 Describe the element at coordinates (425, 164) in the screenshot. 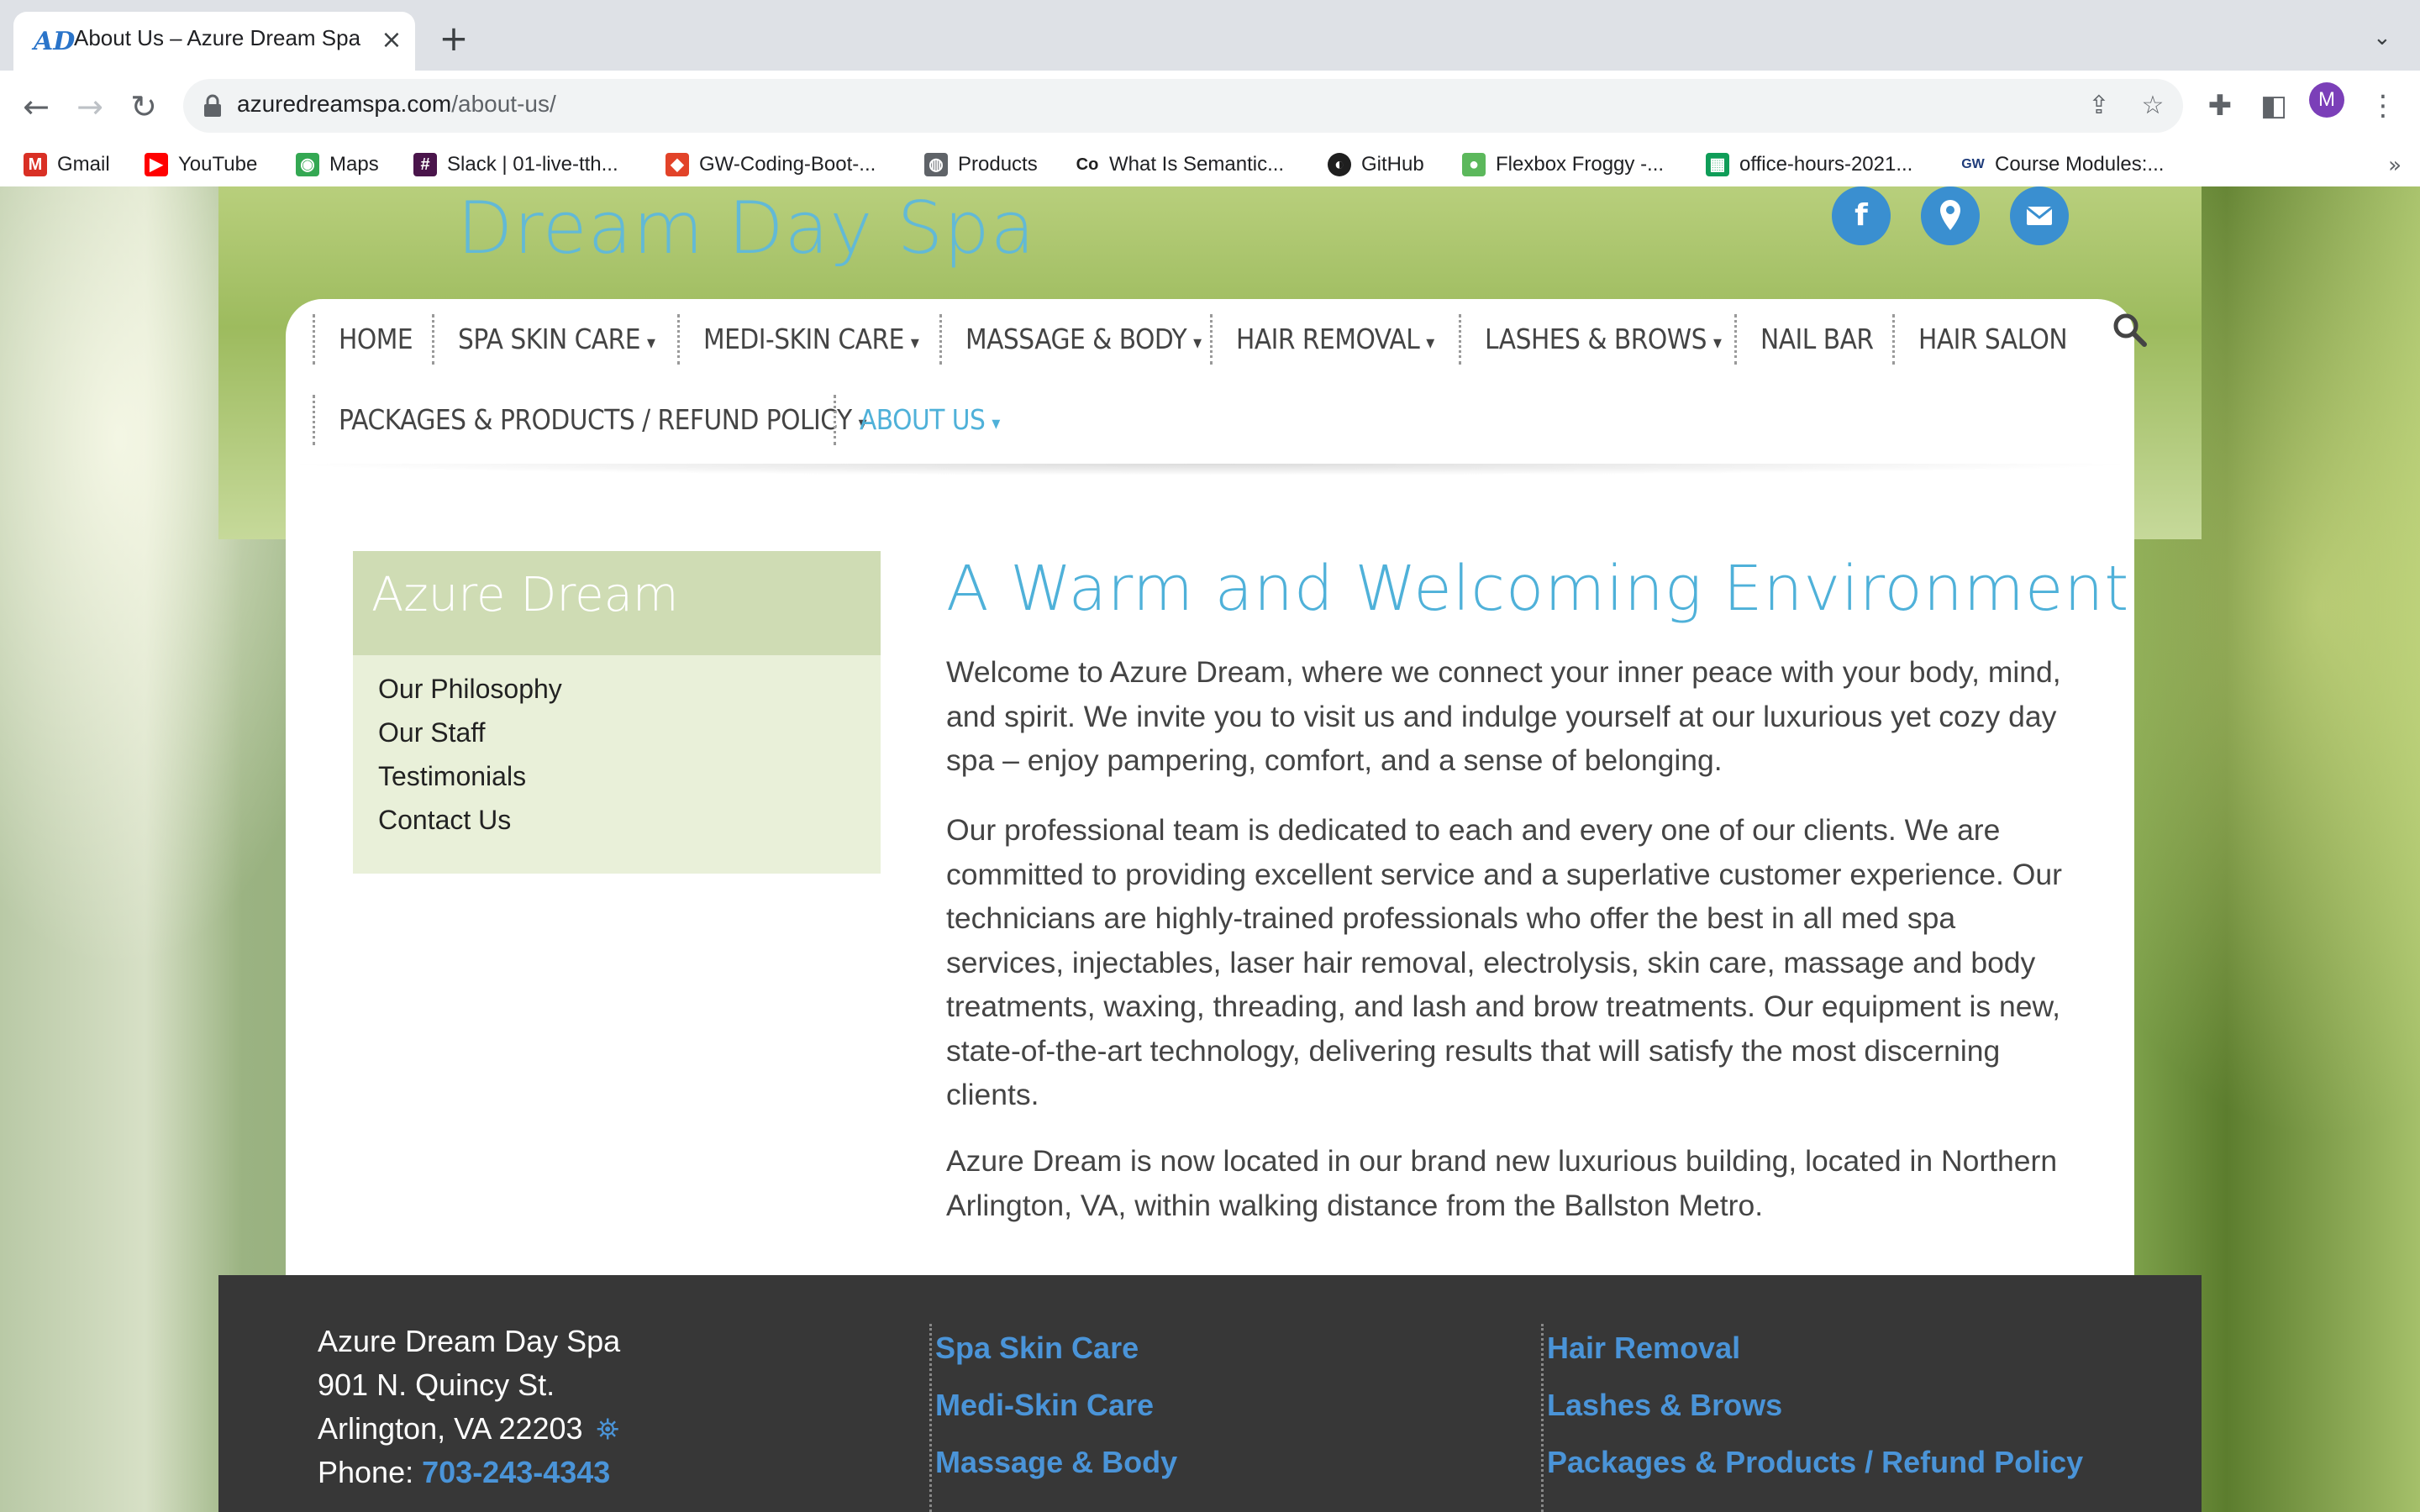

I see `slack-icon: #` at that location.